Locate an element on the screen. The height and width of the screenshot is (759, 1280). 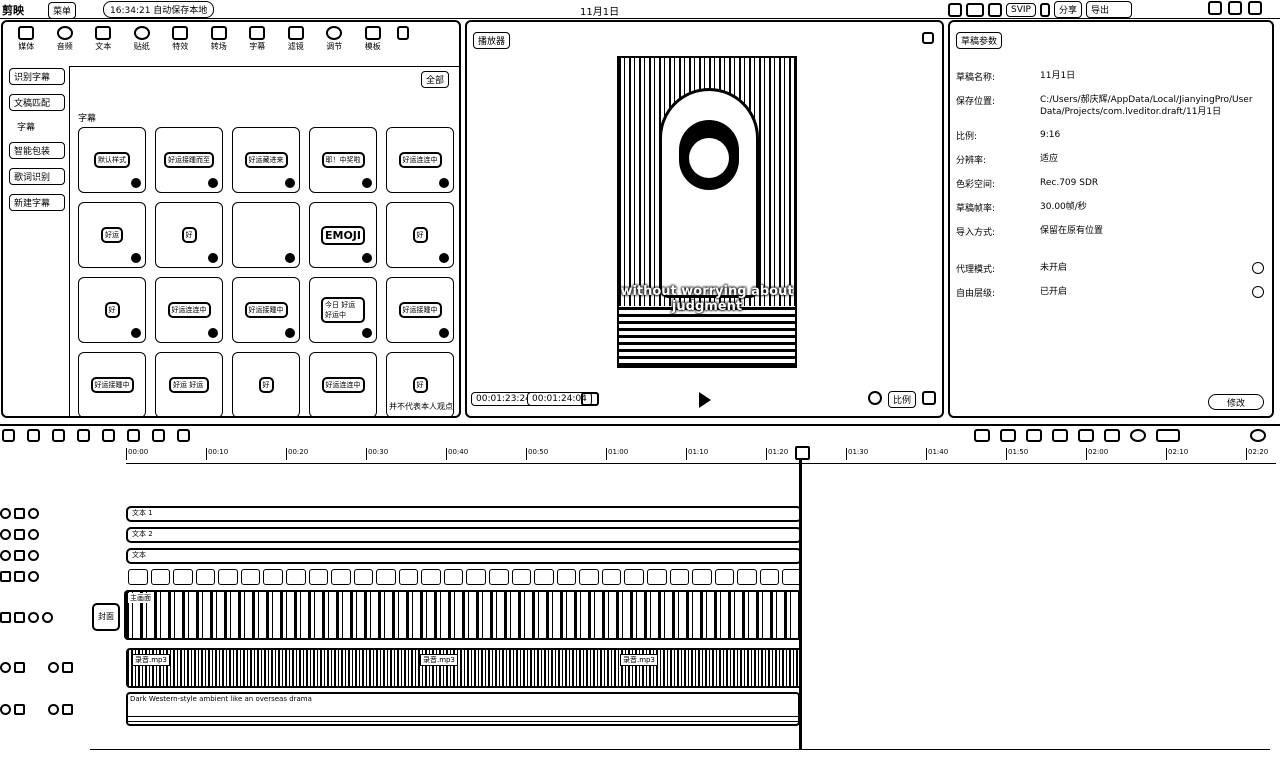
tab-template: 模板 is located at coordinates (373, 39).